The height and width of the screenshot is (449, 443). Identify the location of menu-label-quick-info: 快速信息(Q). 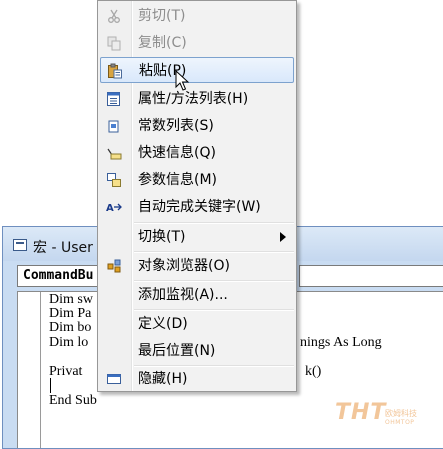
(177, 153).